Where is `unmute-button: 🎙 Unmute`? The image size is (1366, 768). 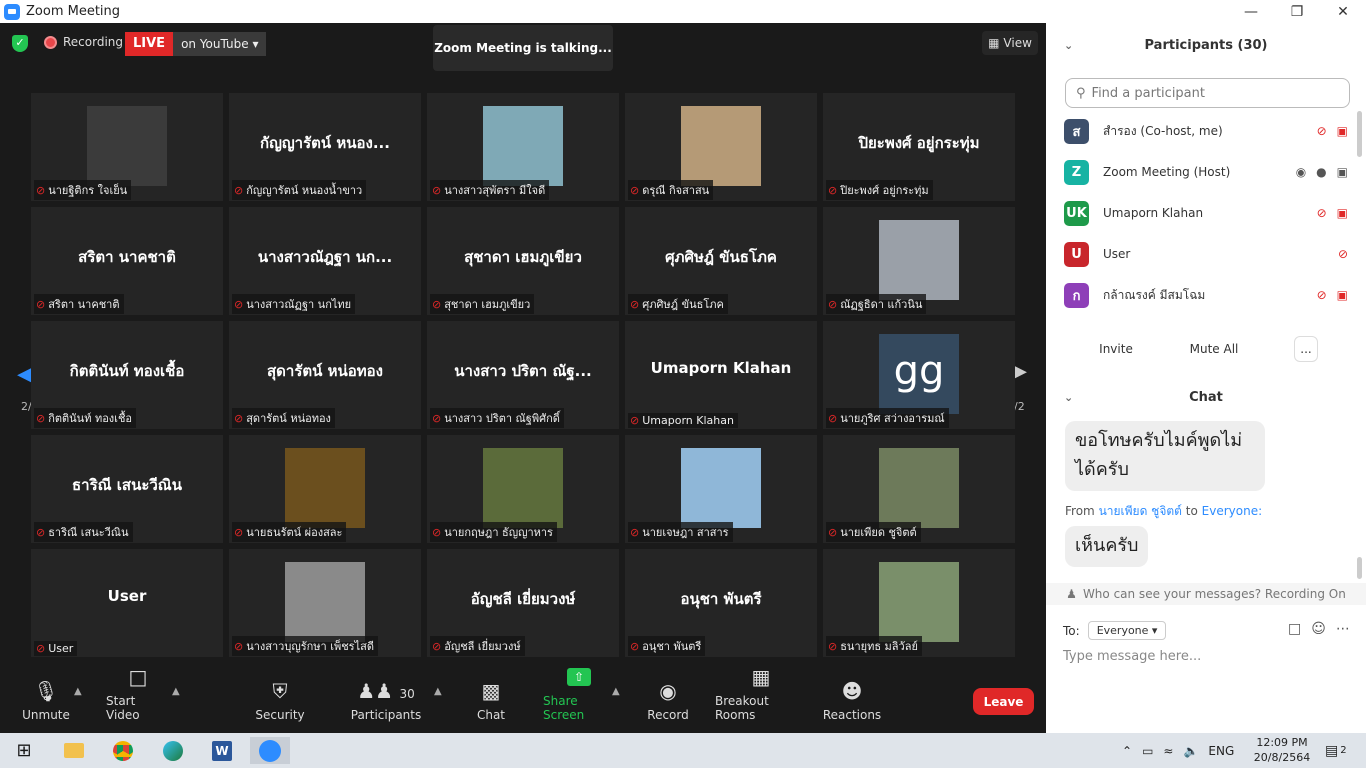
unmute-button: 🎙 Unmute is located at coordinates (46, 700).